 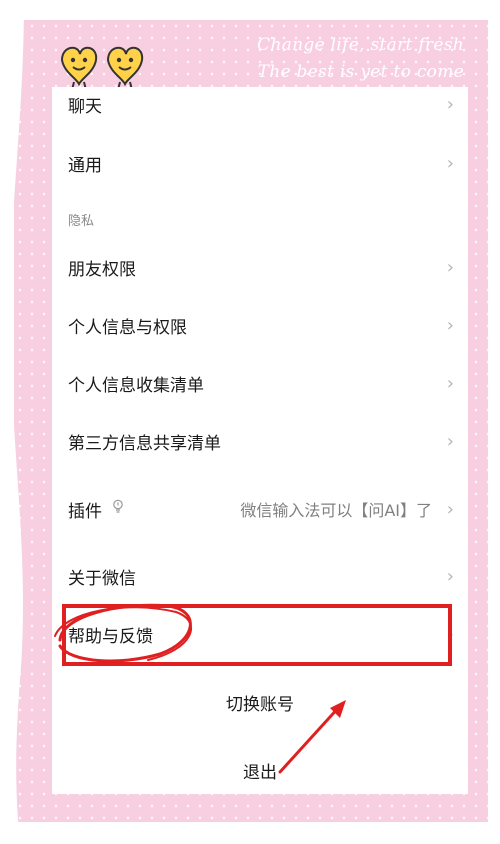 What do you see at coordinates (260, 267) in the screenshot?
I see `settings-item-friend-permissions: 朋友权限 ›` at bounding box center [260, 267].